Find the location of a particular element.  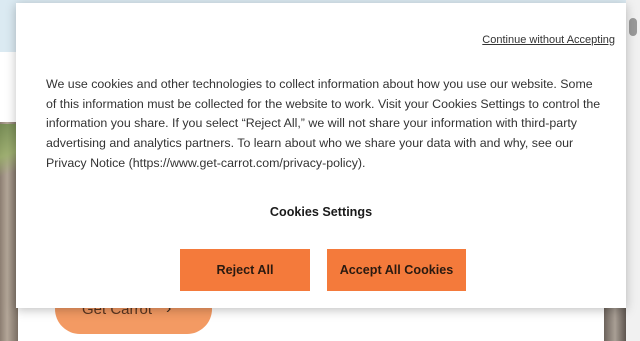

cookies-settings-button: Cookies Settings is located at coordinates (321, 212).